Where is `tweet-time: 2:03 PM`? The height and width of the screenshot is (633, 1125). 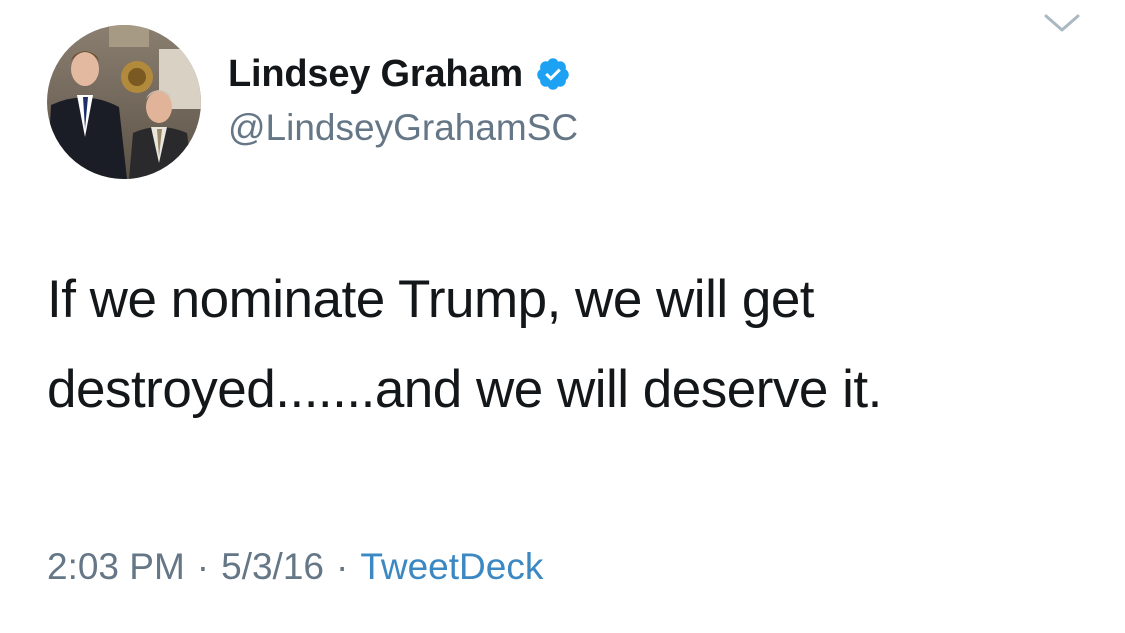
tweet-time: 2:03 PM is located at coordinates (116, 566).